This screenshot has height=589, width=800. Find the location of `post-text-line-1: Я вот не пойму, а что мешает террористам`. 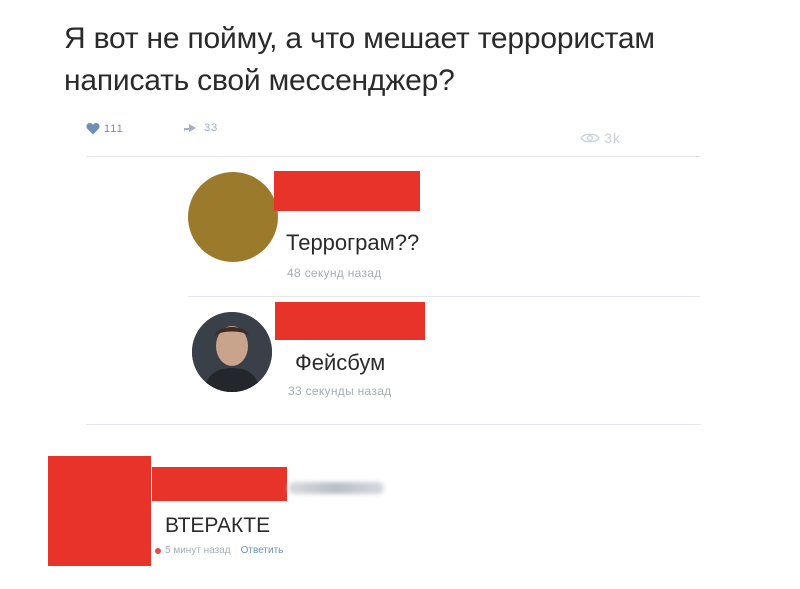

post-text-line-1: Я вот не пойму, а что мешает террористам is located at coordinates (359, 38).